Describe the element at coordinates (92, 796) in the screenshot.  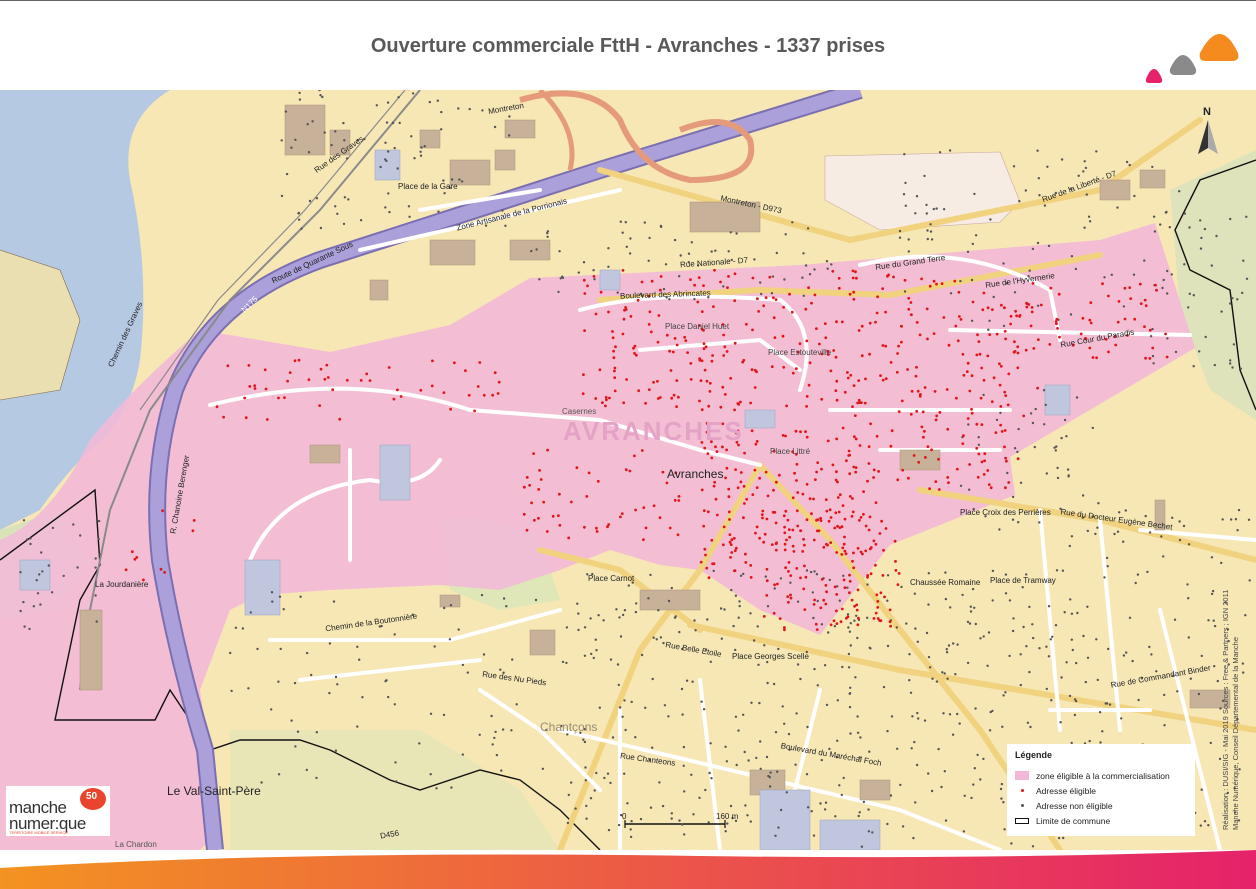
I see `brand-badge-text: 50` at that location.